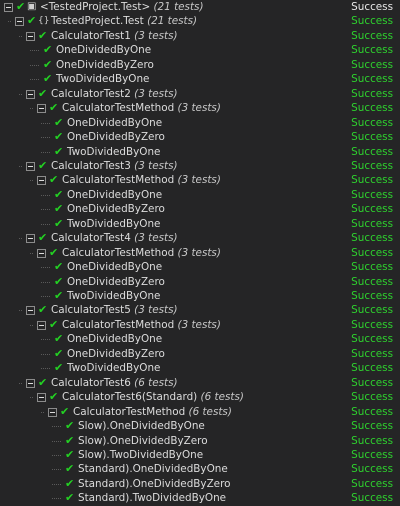 The height and width of the screenshot is (506, 400). I want to click on tree-node: ✔ CalculatorTest4 (3 tests) Success, so click(200, 238).